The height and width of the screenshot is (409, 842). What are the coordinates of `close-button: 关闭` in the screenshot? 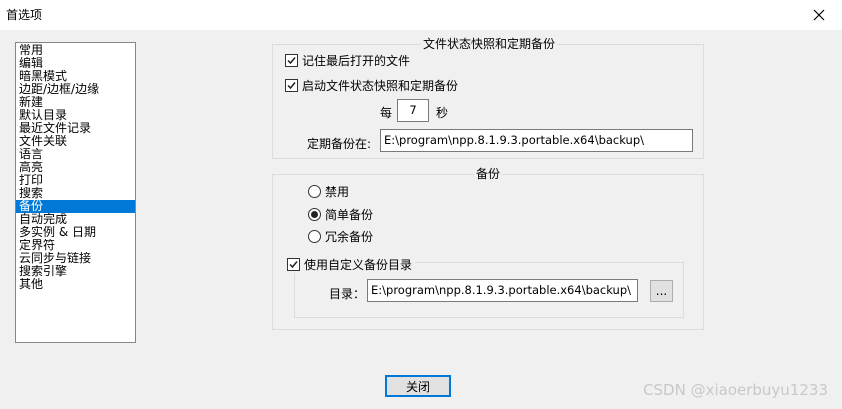 It's located at (418, 386).